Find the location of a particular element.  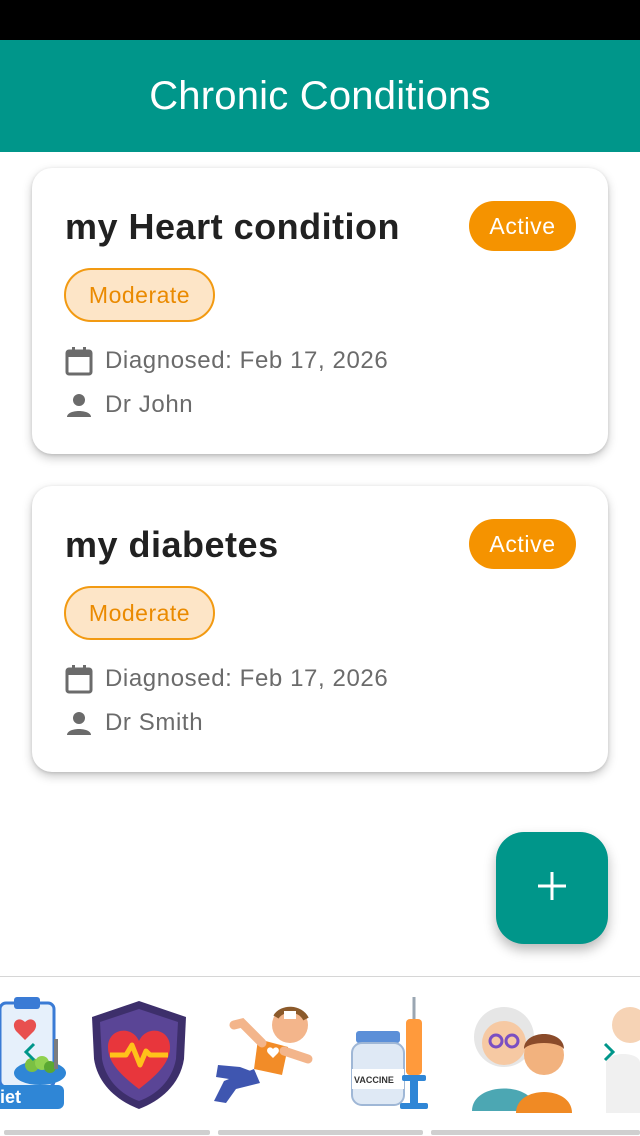

plus-icon is located at coordinates (552, 888).